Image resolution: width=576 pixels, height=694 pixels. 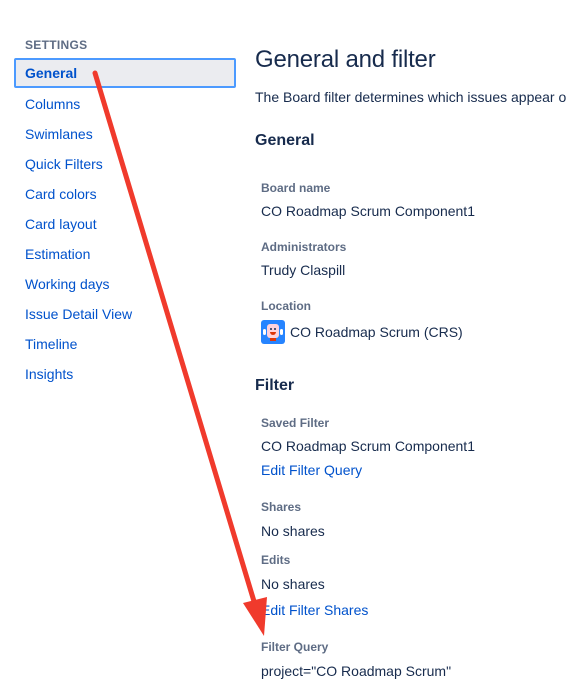 I want to click on filter-query-label: Filter Query, so click(x=295, y=647).